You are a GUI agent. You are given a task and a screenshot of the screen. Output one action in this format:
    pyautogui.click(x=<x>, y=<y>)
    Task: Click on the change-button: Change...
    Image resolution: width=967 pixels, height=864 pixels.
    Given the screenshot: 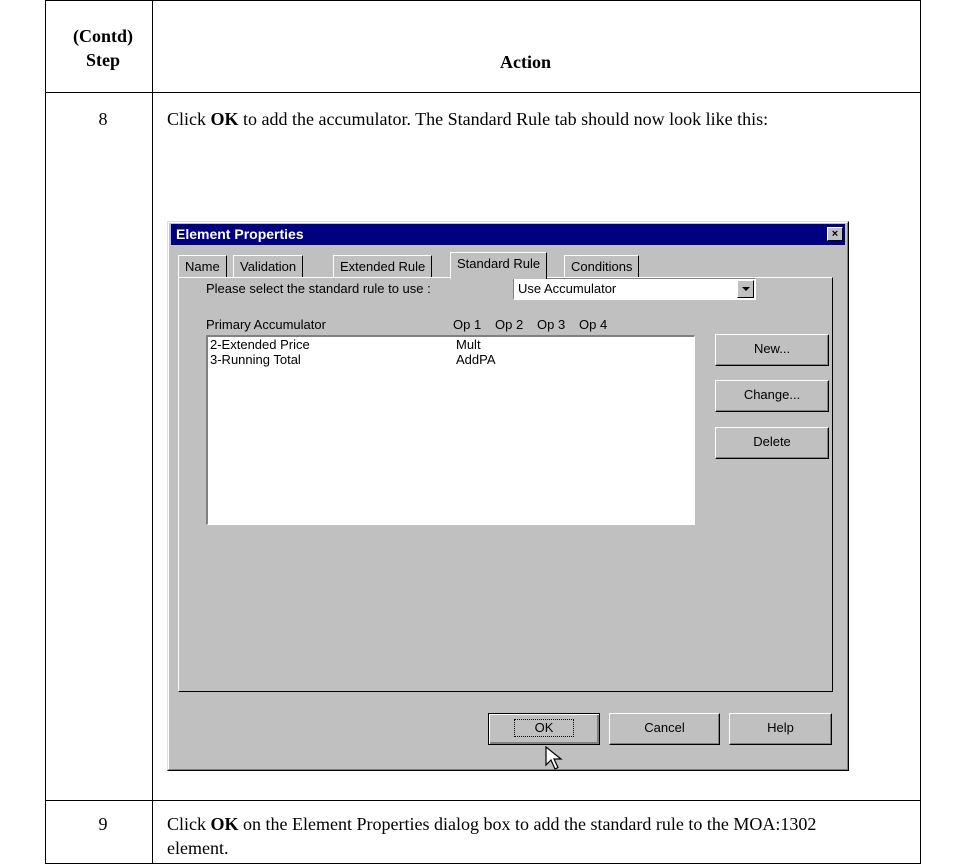 What is the action you would take?
    pyautogui.click(x=772, y=396)
    